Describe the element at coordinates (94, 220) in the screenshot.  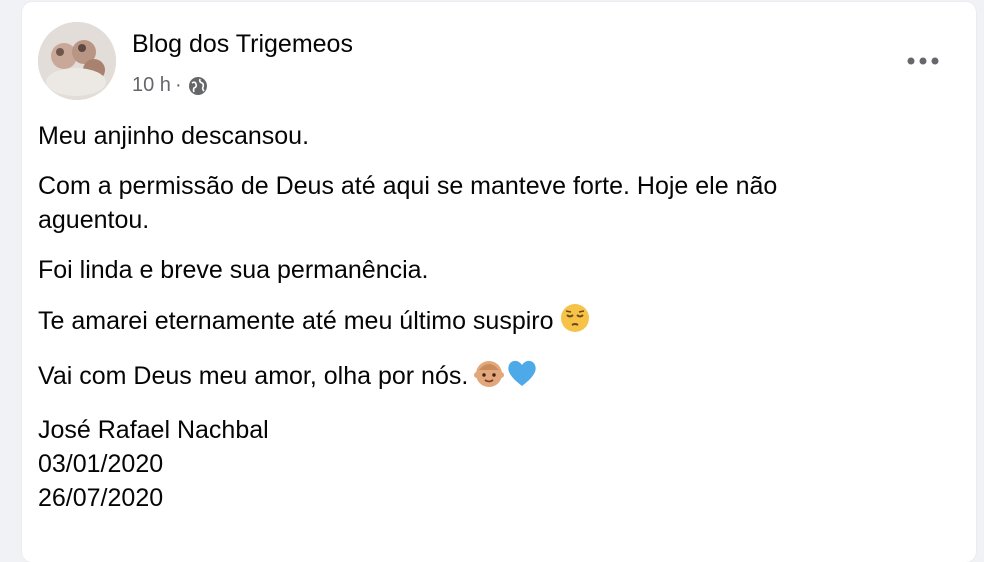
I see `post-text: aguentou.` at that location.